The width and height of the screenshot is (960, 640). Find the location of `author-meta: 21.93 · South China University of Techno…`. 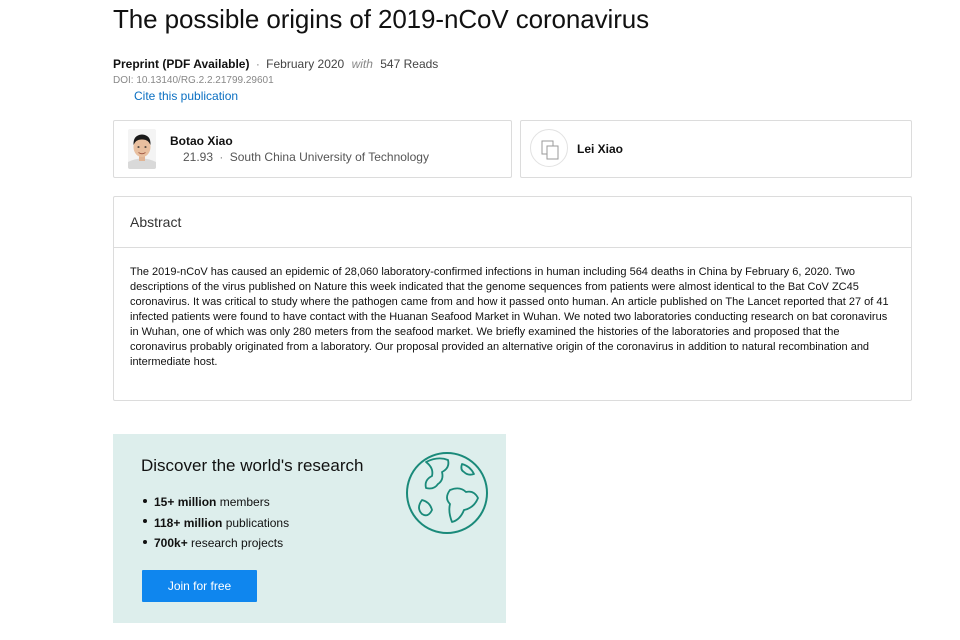

author-meta: 21.93 · South China University of Techno… is located at coordinates (306, 157).